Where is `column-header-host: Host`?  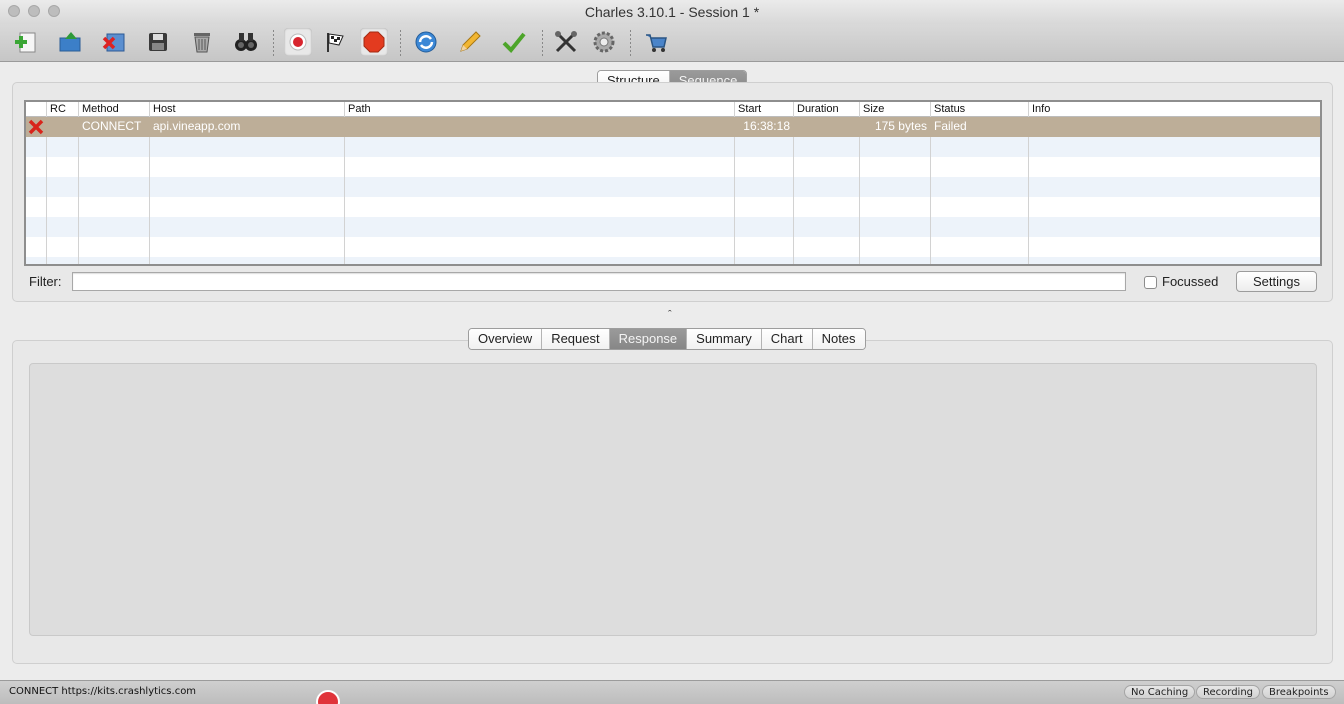 column-header-host: Host is located at coordinates (246, 109).